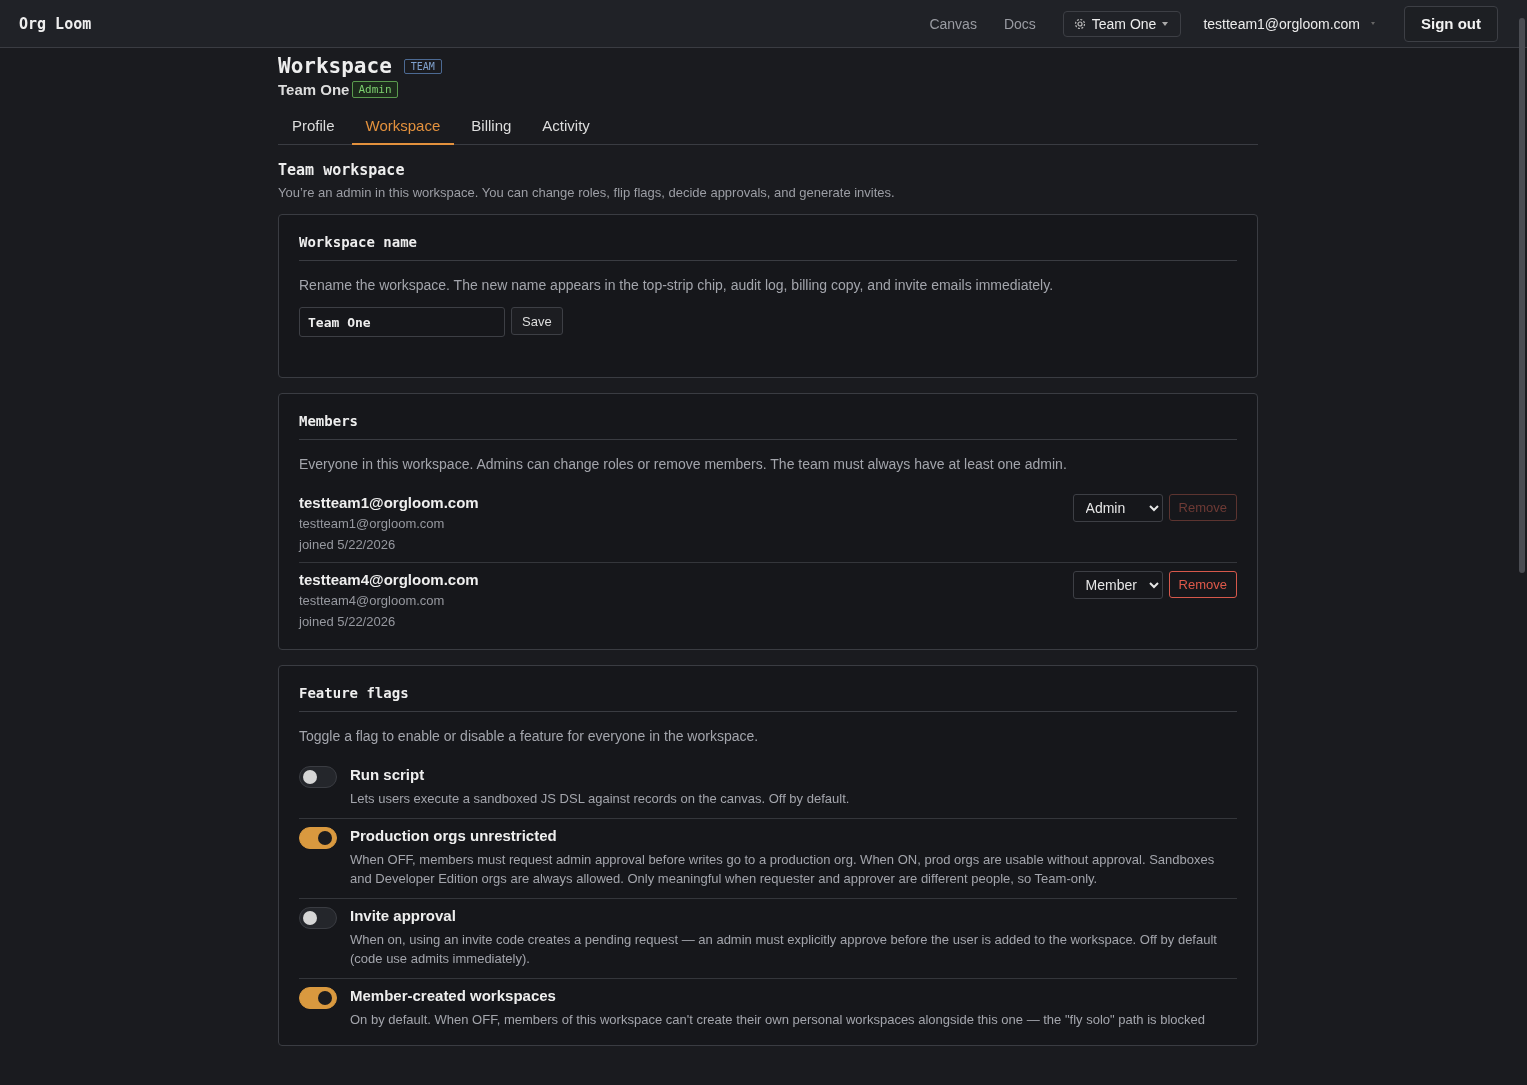 This screenshot has height=1085, width=1527. I want to click on card-title: Members, so click(768, 424).